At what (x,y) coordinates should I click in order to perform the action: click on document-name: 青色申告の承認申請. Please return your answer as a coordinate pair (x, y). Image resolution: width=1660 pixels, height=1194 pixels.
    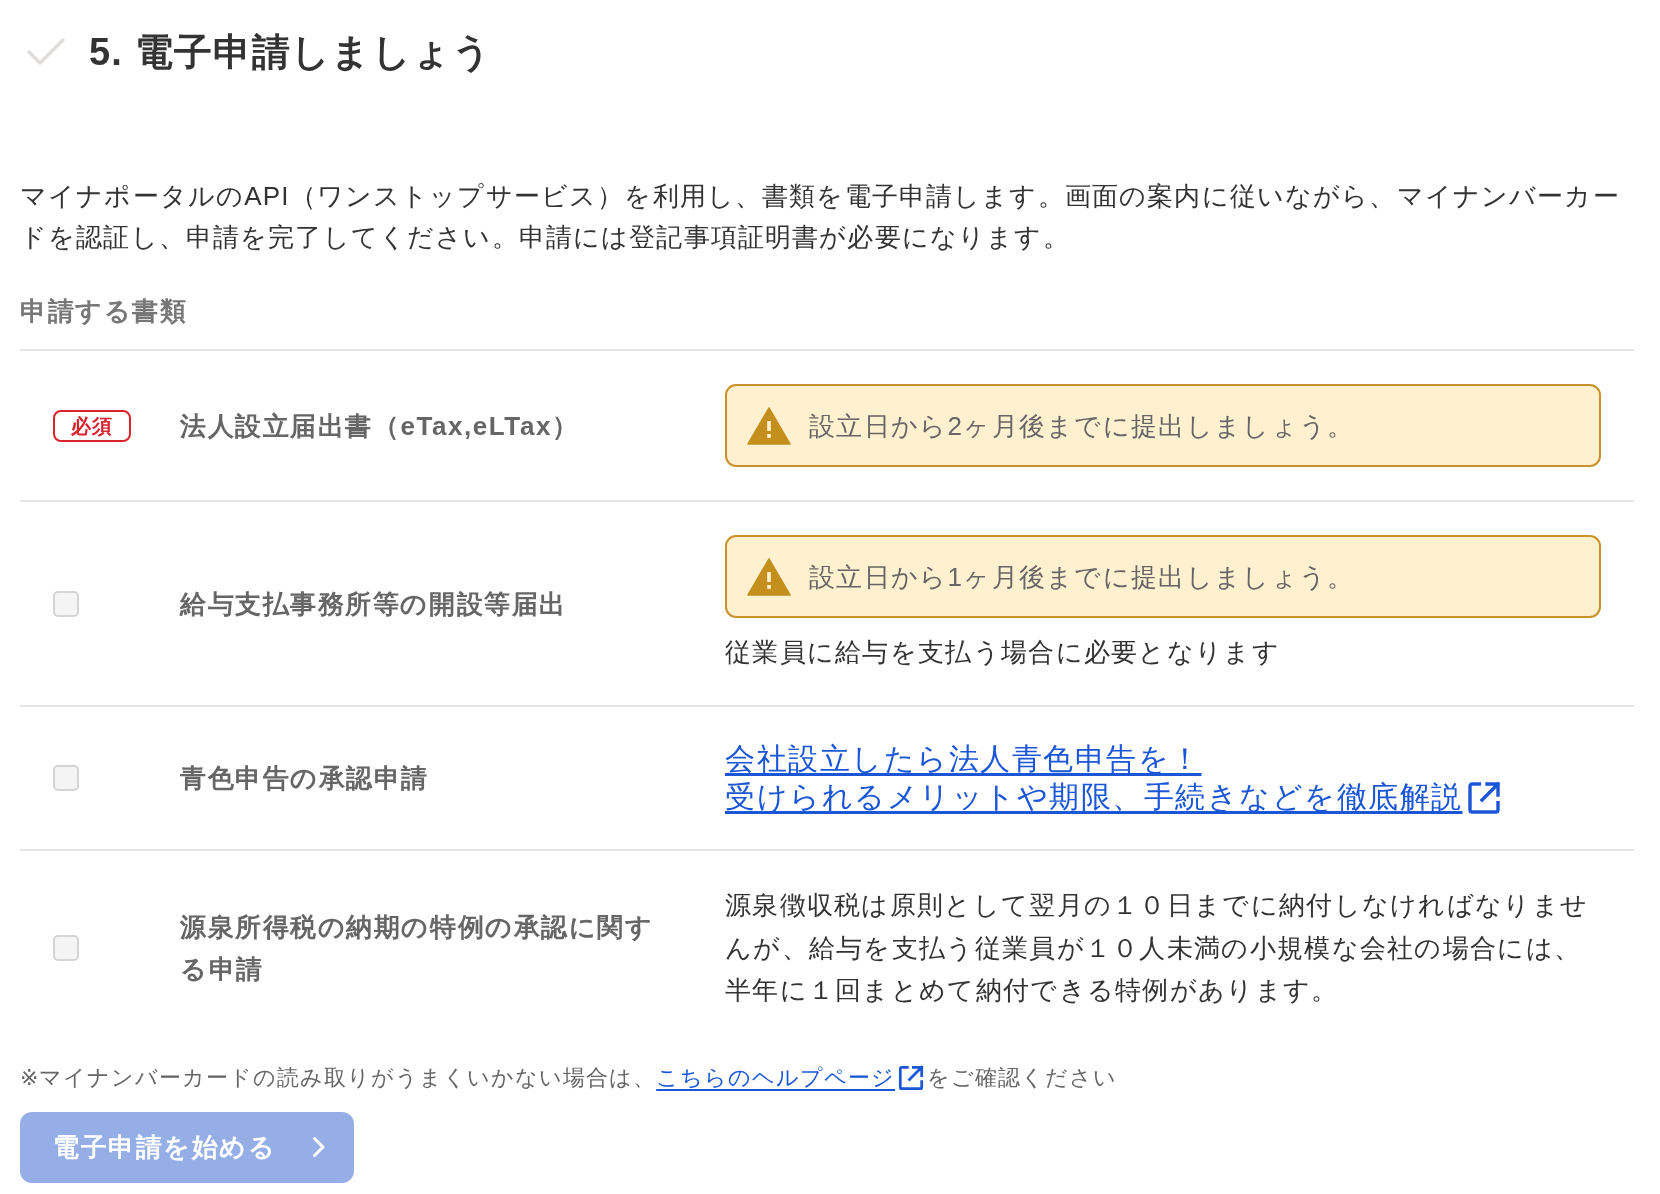
    Looking at the image, I should click on (305, 778).